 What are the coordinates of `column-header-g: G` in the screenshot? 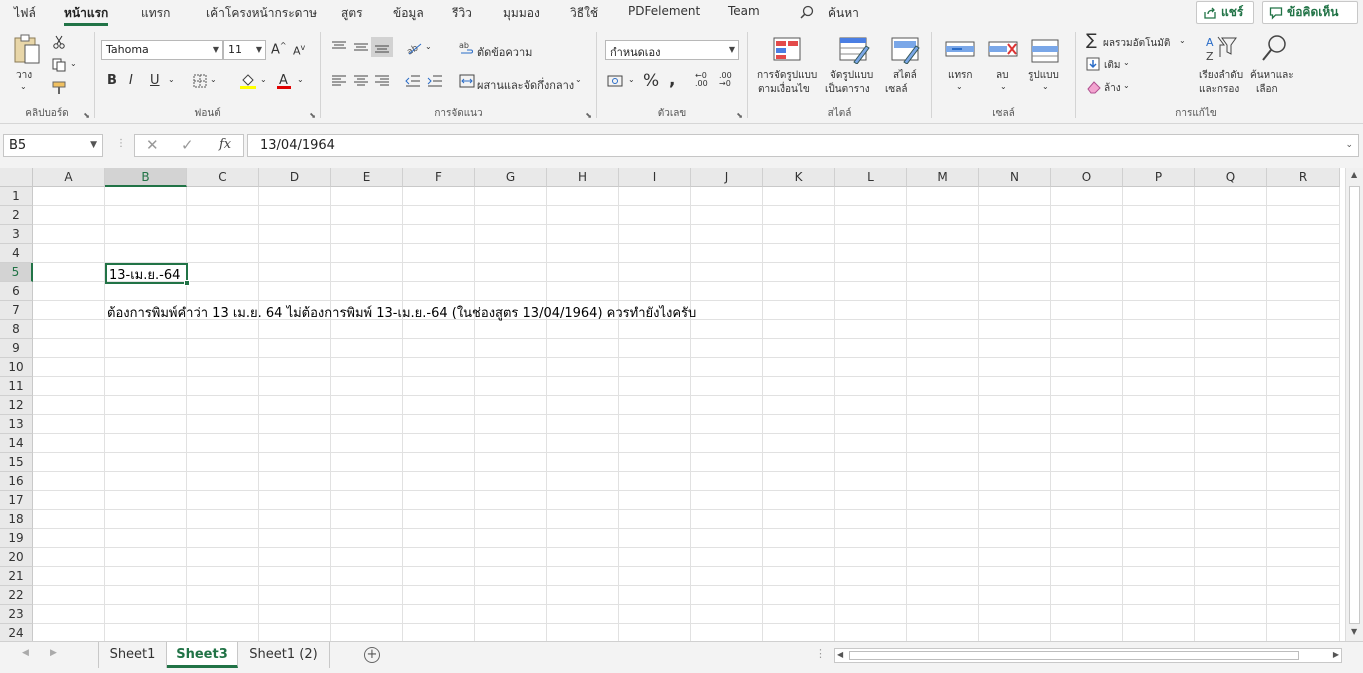 It's located at (511, 177).